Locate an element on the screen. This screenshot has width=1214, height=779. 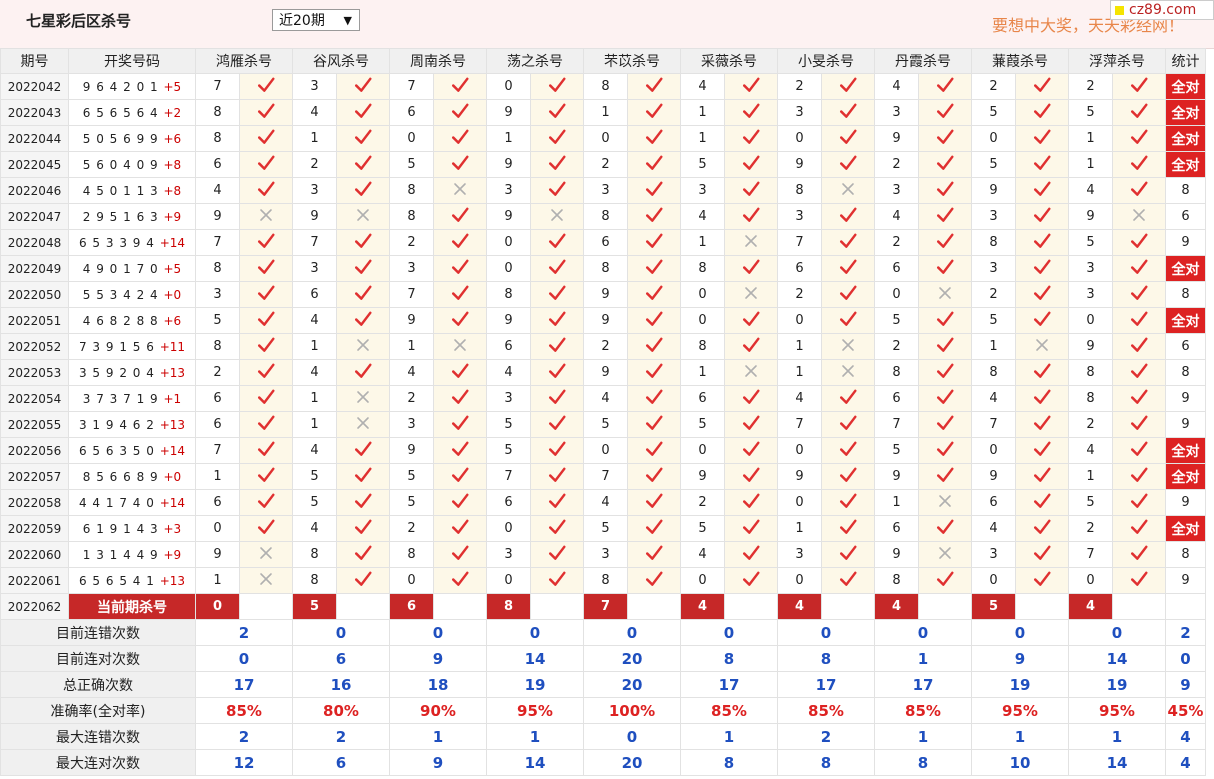
summary-label: 最大连错次数 is located at coordinates (98, 736).